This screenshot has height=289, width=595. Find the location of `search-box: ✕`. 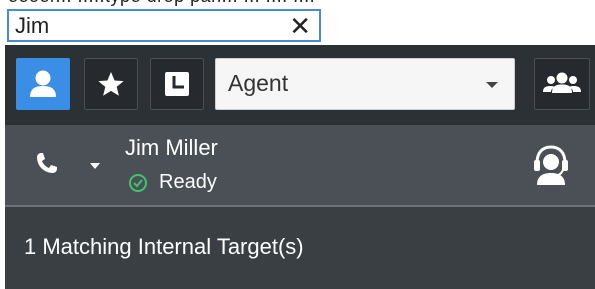

search-box: ✕ is located at coordinates (164, 25).